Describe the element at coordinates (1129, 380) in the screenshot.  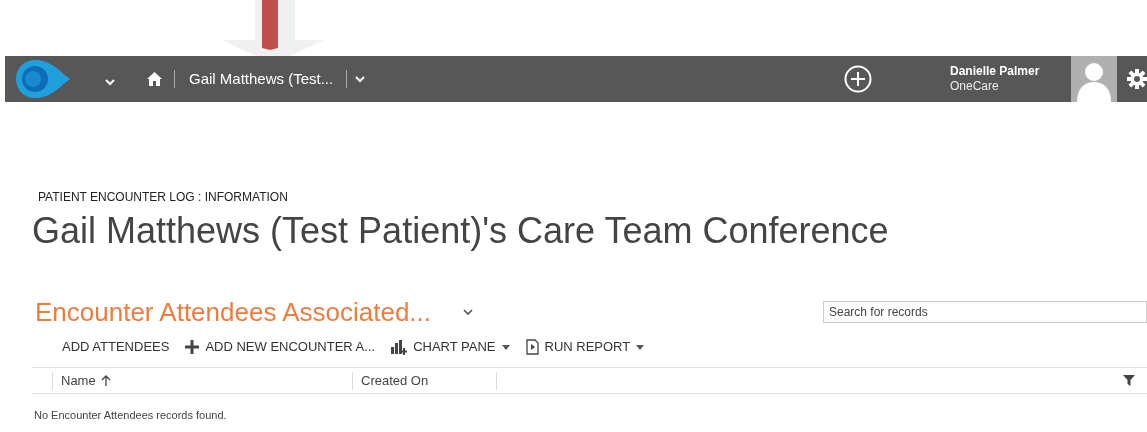
I see `filter-icon` at that location.